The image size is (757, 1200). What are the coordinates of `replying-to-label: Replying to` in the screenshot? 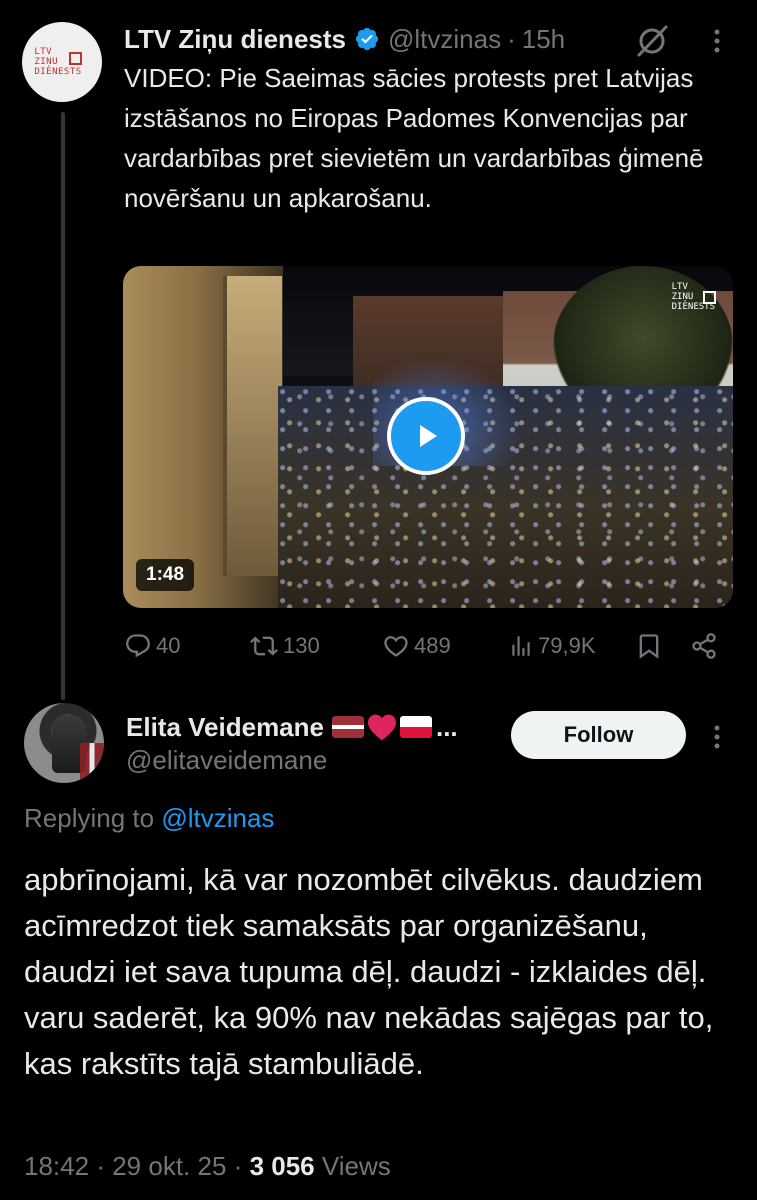 It's located at (89, 818).